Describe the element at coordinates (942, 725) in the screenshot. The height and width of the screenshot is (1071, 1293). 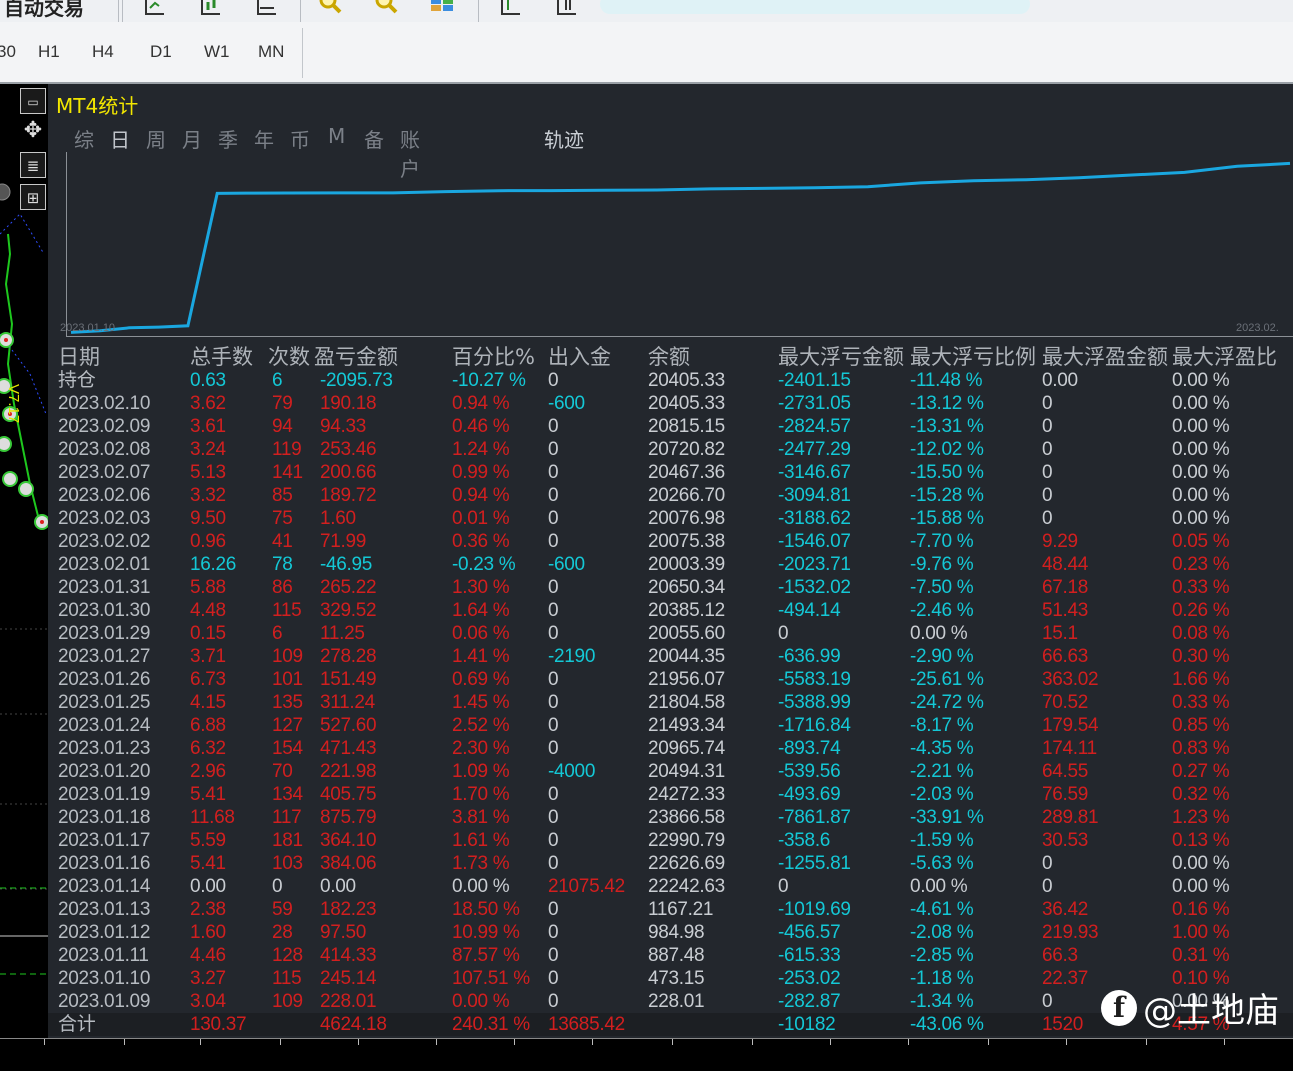
I see `cell-mflp: -8.17 %` at that location.